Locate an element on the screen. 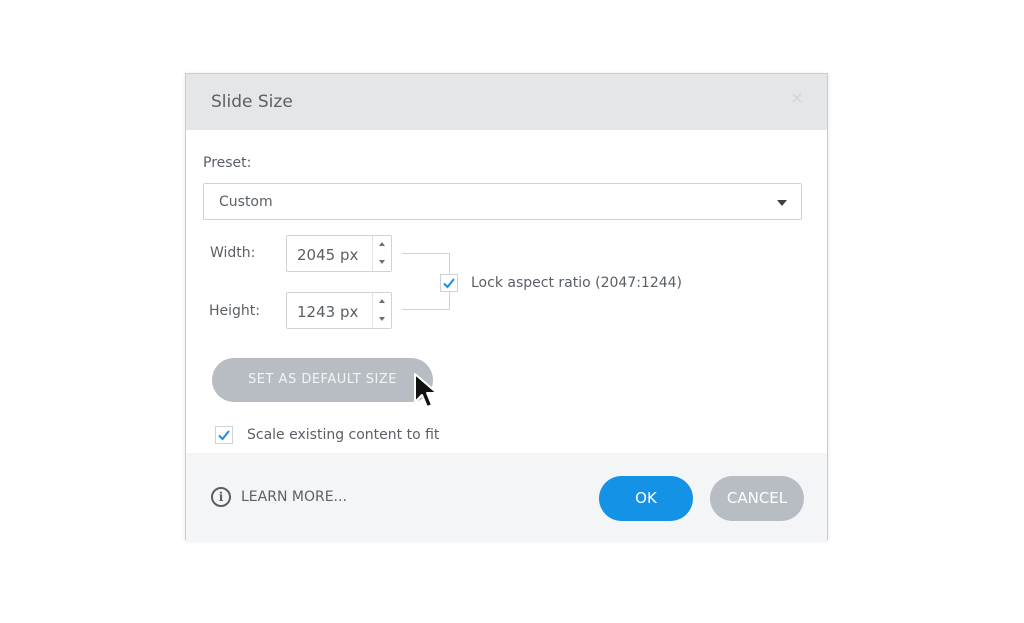 This screenshot has width=1024, height=623. lock-aspect-checkbox is located at coordinates (449, 283).